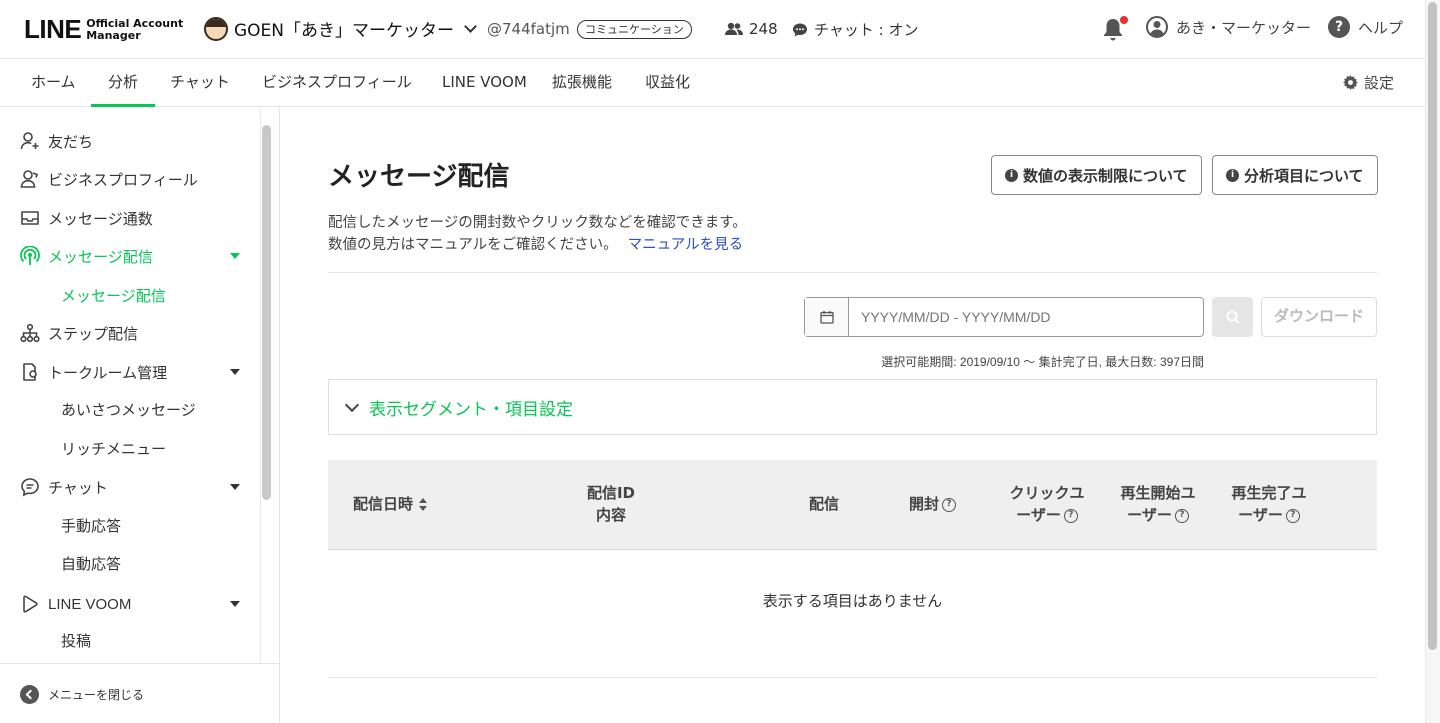 This screenshot has width=1440, height=723. What do you see at coordinates (473, 245) in the screenshot?
I see `description-line2-text: 数値の見方はマニュアルをご確認ください。` at bounding box center [473, 245].